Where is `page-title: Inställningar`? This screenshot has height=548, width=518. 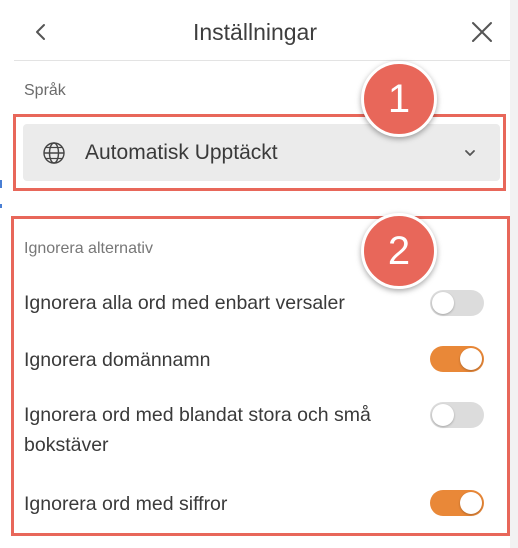
page-title: Inställningar is located at coordinates (255, 32).